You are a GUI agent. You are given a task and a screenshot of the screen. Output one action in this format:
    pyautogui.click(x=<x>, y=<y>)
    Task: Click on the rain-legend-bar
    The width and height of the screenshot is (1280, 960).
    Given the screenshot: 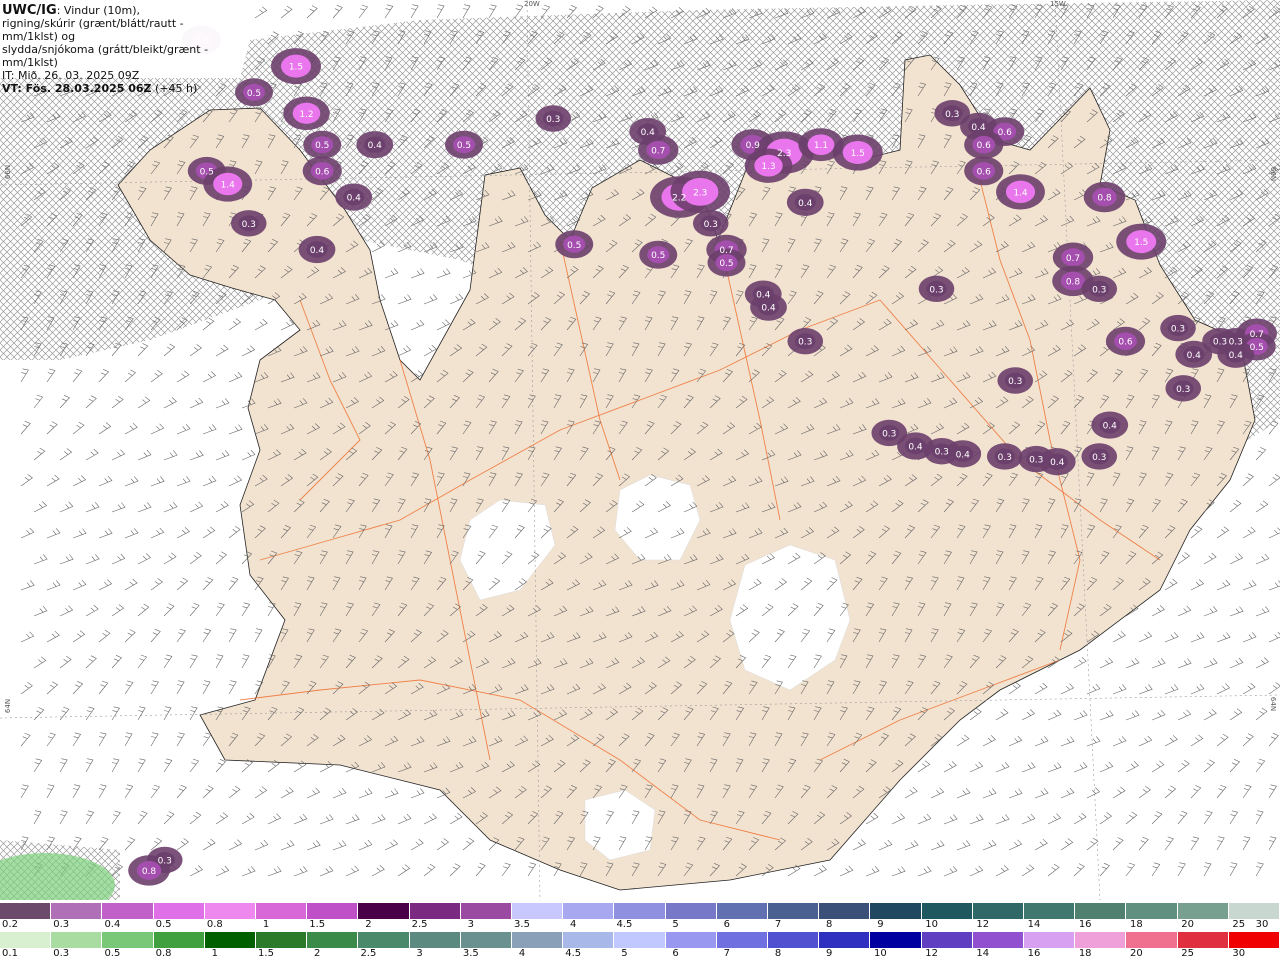 What is the action you would take?
    pyautogui.click(x=640, y=940)
    